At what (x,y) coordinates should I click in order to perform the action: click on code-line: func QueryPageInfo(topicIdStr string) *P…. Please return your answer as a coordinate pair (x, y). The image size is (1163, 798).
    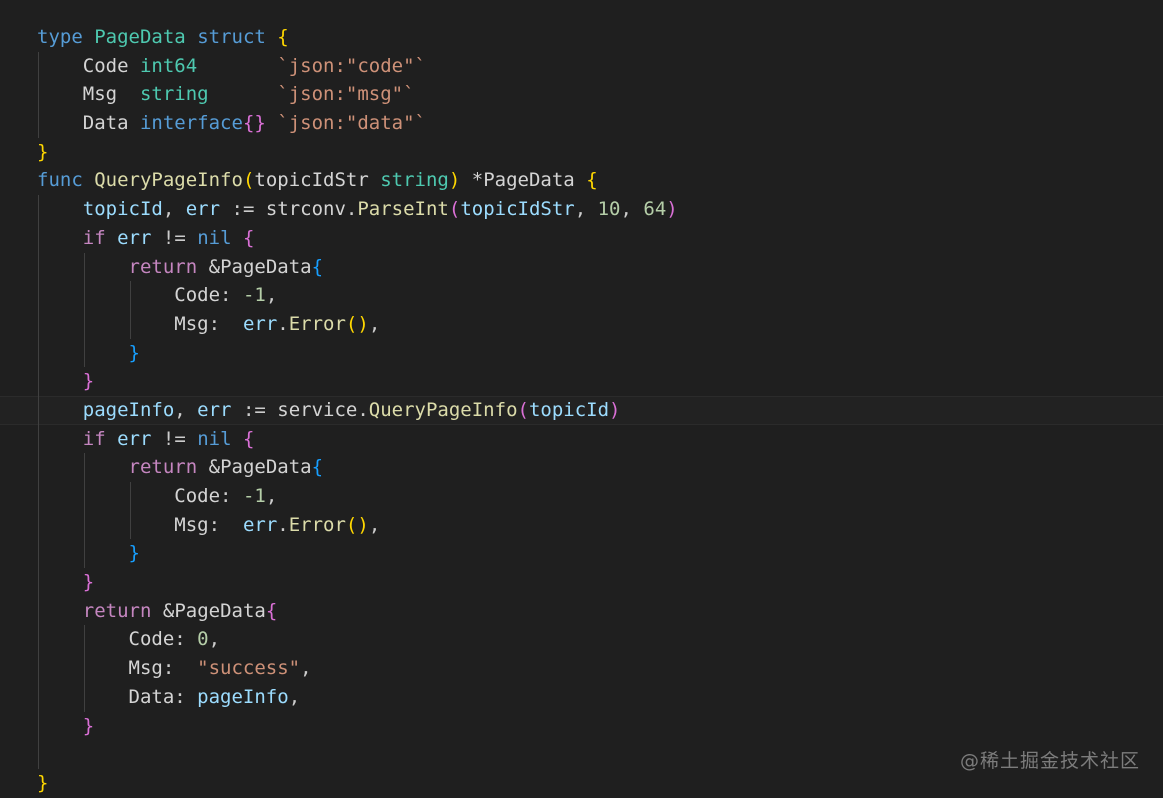
    Looking at the image, I should click on (581, 180).